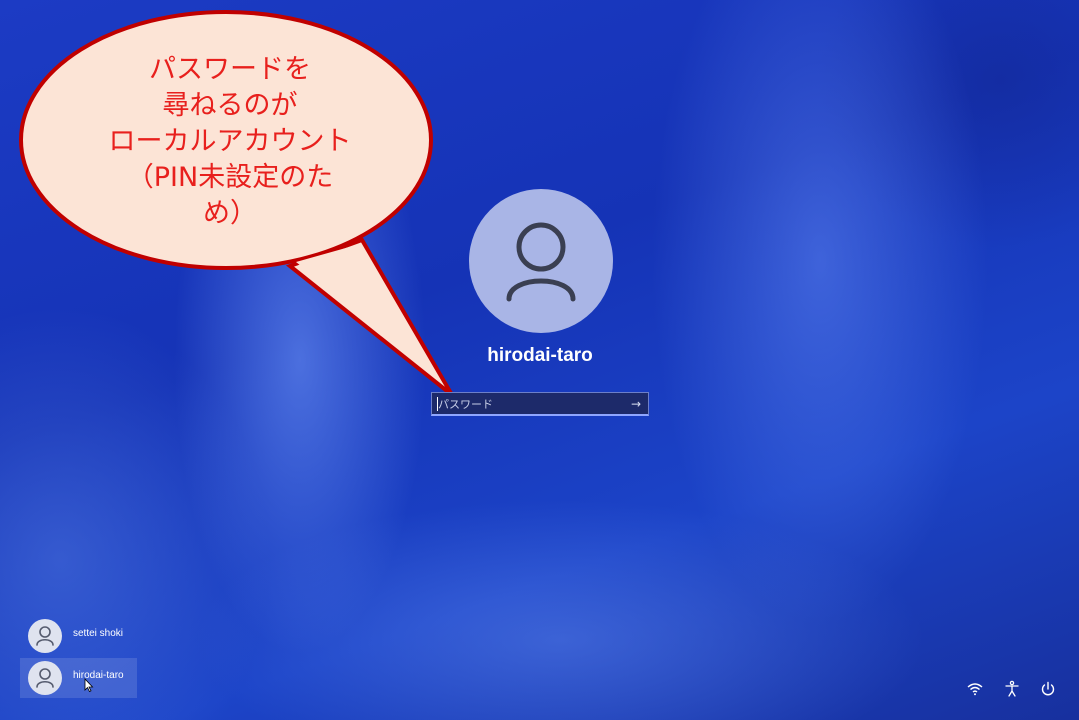 This screenshot has width=1079, height=720. I want to click on user-list-item-settei-shoki: settei shoki, so click(78, 636).